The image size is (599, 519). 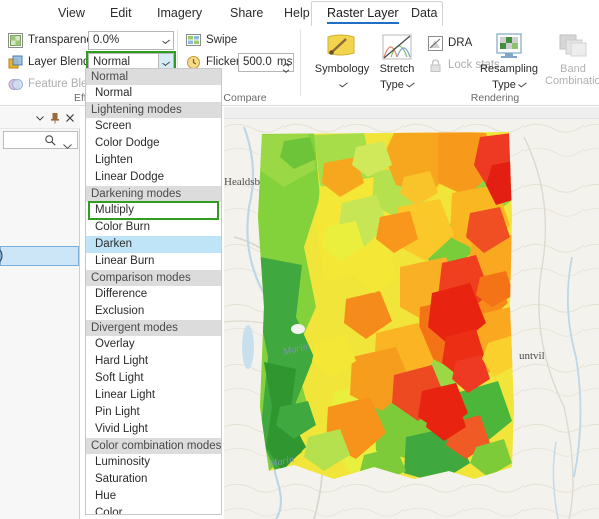 What do you see at coordinates (153, 462) in the screenshot?
I see `dropdown-item-luminosity: Luminosity` at bounding box center [153, 462].